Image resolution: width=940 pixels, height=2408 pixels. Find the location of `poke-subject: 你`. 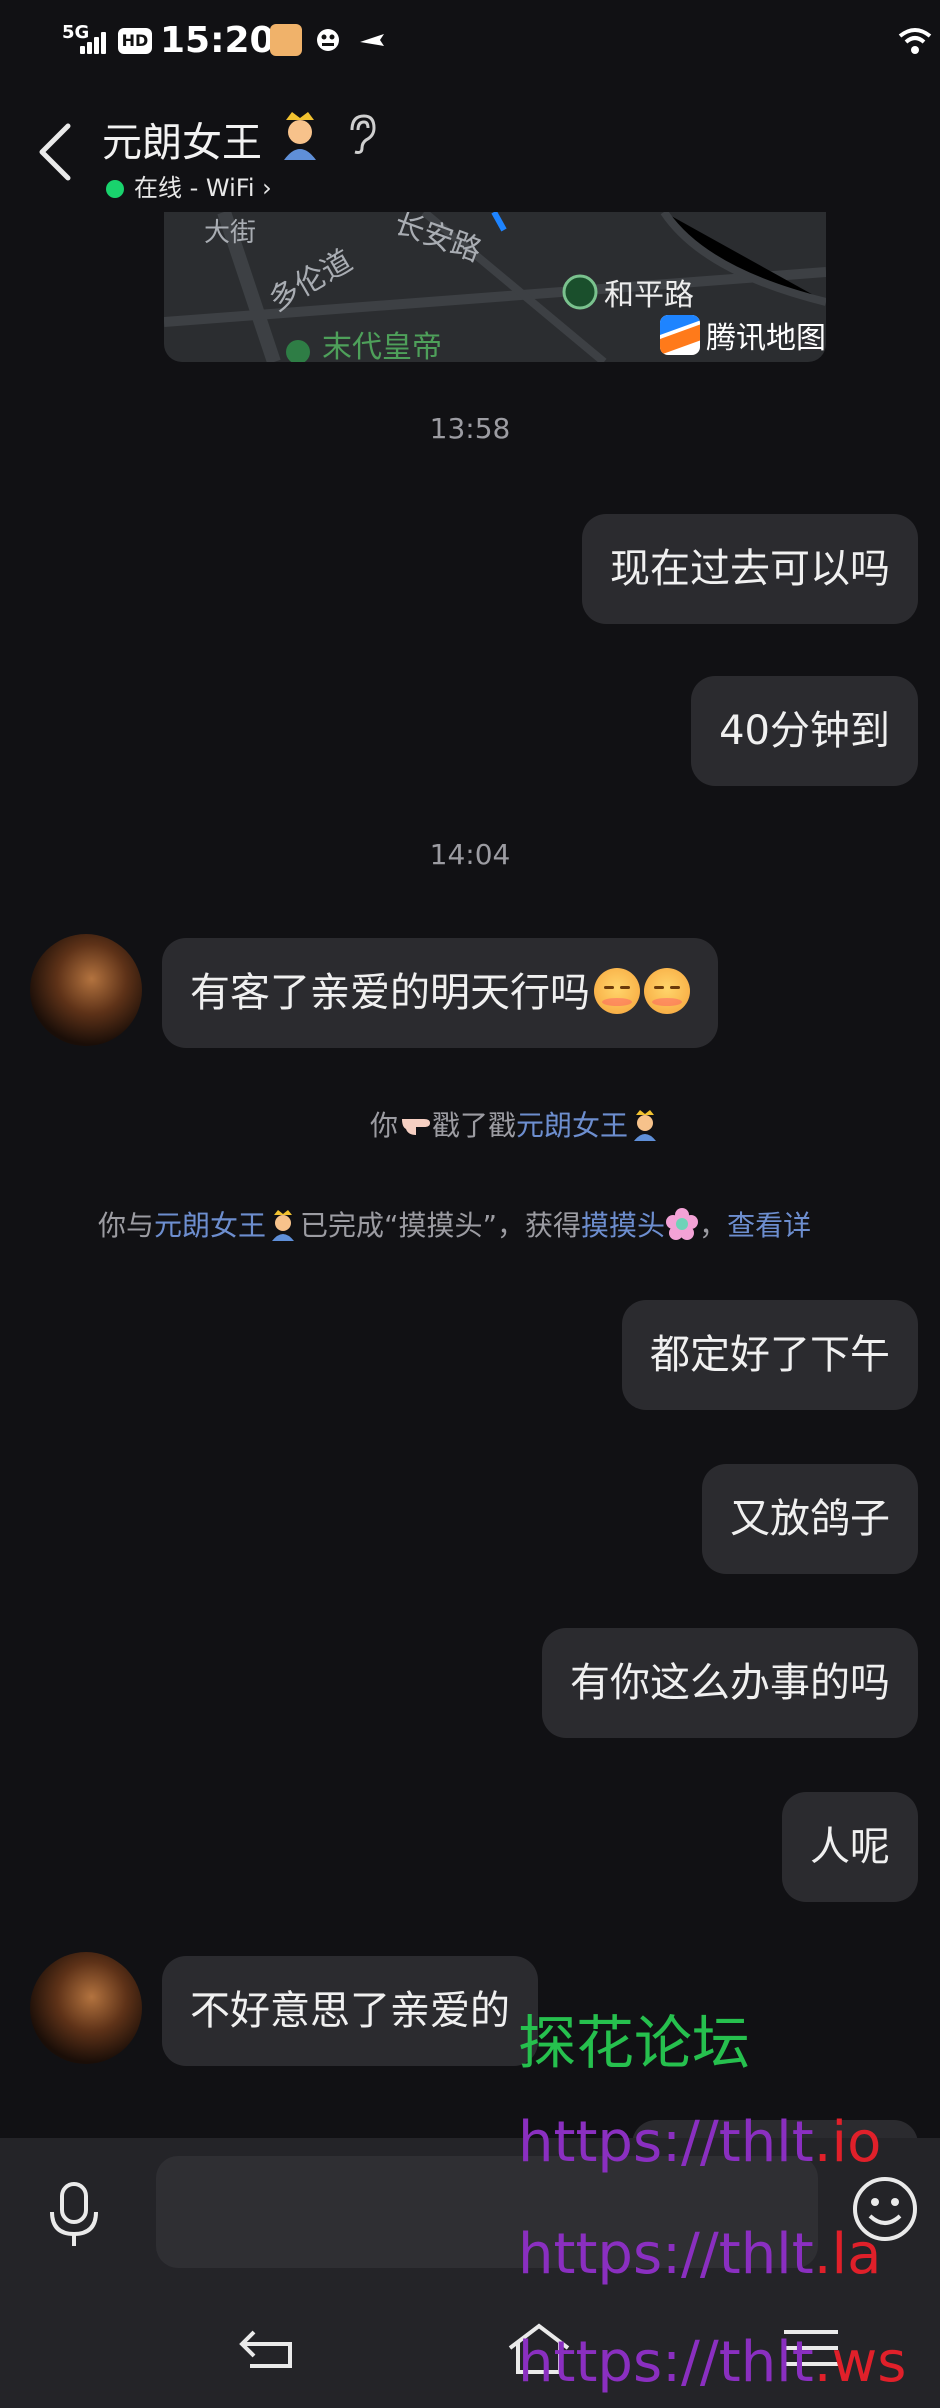

poke-subject: 你 is located at coordinates (384, 1125).